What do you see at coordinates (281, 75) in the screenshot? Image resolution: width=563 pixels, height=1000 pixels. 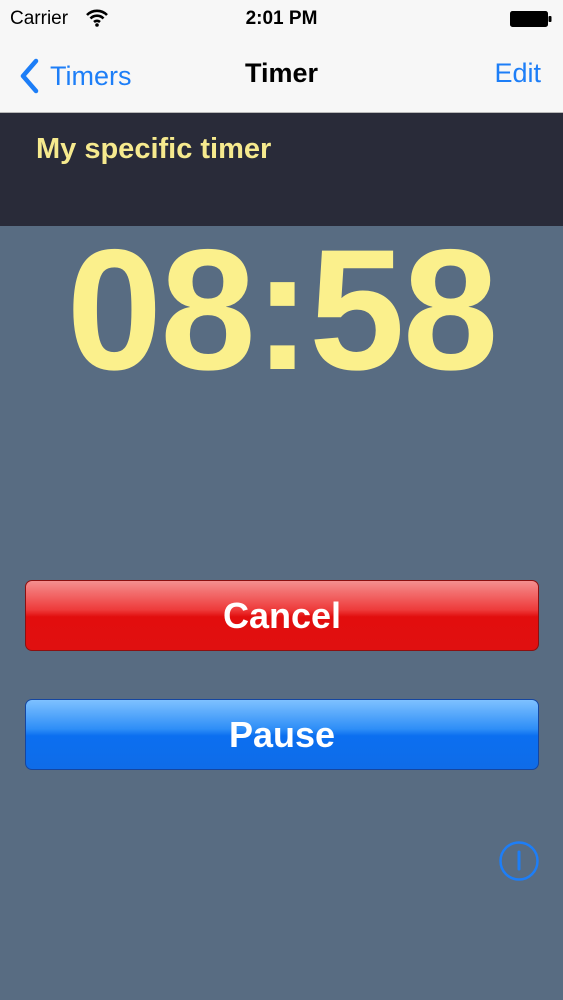 I see `navigation-bar: Timers Timer Edit` at bounding box center [281, 75].